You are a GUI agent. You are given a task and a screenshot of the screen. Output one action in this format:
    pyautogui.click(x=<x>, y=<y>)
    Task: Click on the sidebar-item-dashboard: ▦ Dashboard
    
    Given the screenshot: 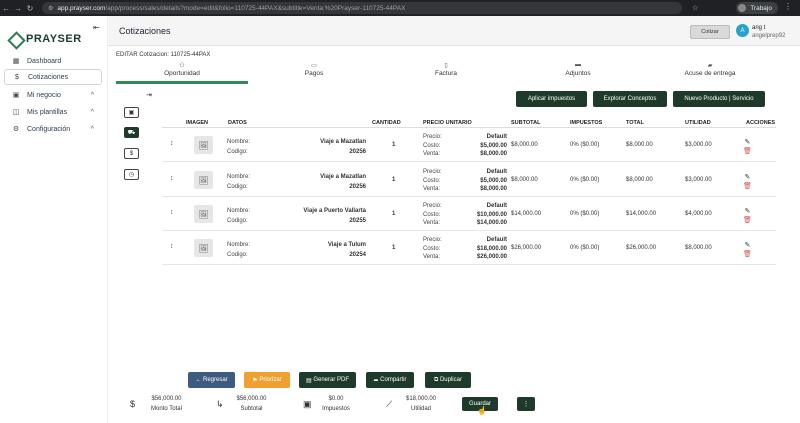 What is the action you would take?
    pyautogui.click(x=53, y=61)
    